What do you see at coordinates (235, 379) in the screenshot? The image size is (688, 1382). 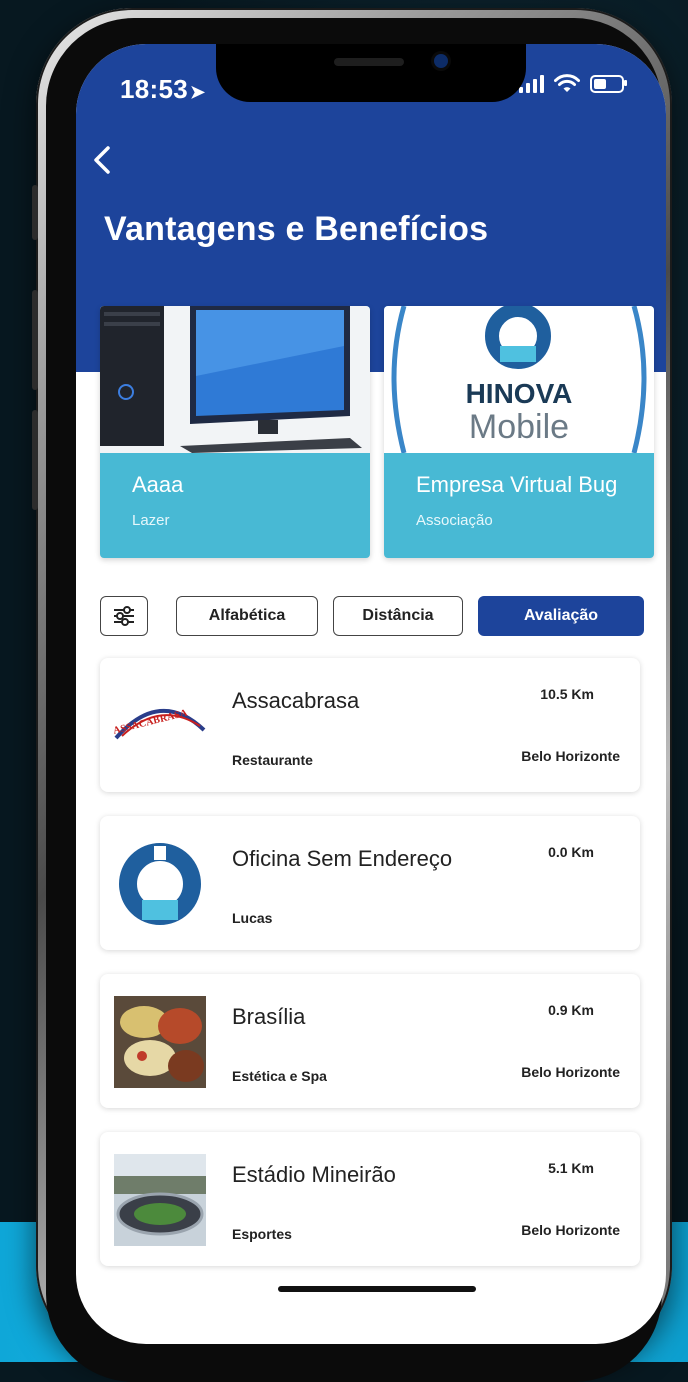 I see `computer-image` at bounding box center [235, 379].